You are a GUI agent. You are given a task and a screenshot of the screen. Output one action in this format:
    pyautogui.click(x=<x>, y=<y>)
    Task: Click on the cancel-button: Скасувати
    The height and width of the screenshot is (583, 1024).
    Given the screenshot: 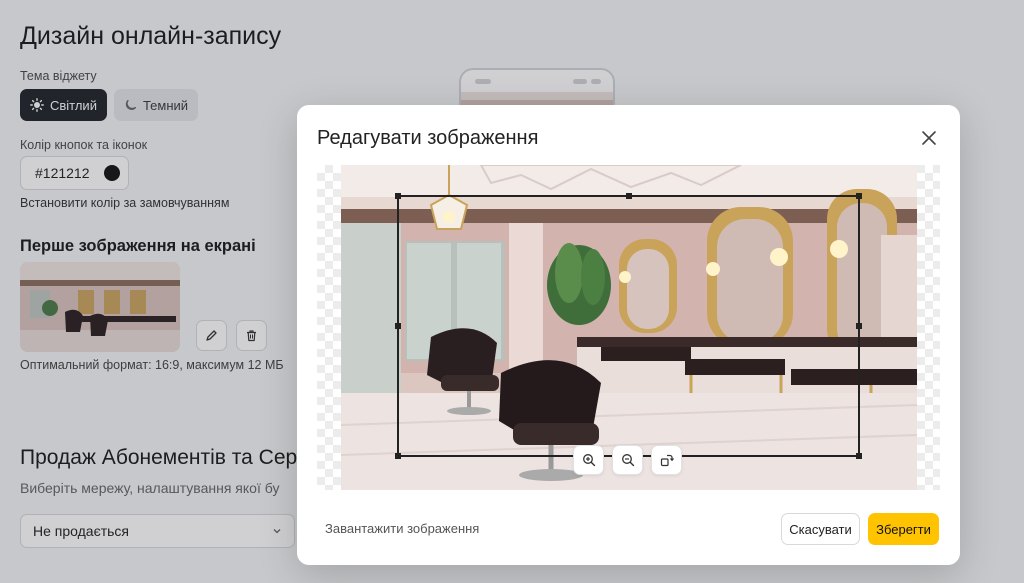 What is the action you would take?
    pyautogui.click(x=820, y=529)
    